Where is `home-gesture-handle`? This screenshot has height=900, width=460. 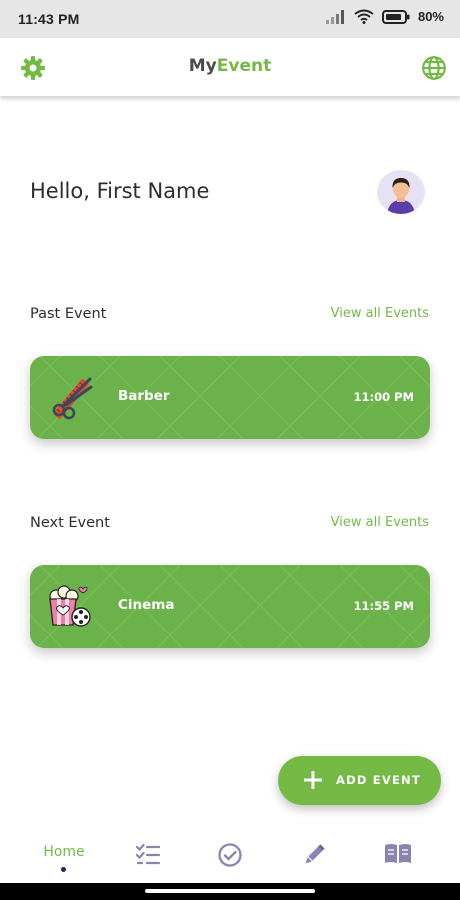 home-gesture-handle is located at coordinates (230, 891).